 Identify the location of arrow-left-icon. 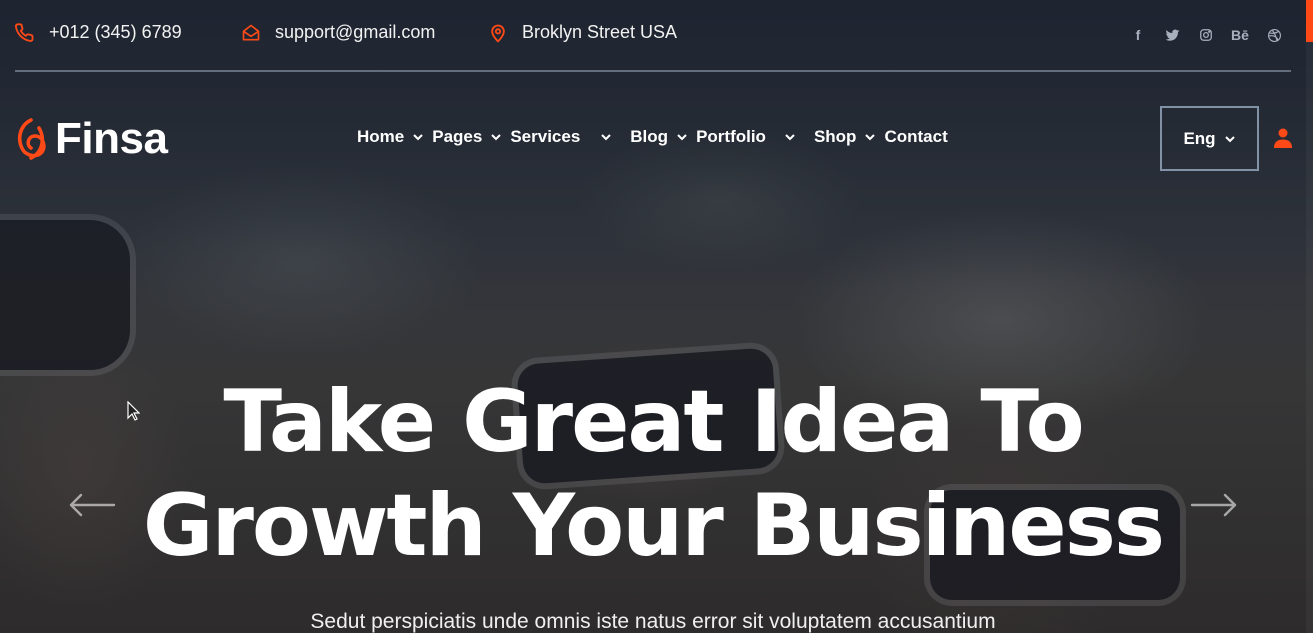
(92, 505).